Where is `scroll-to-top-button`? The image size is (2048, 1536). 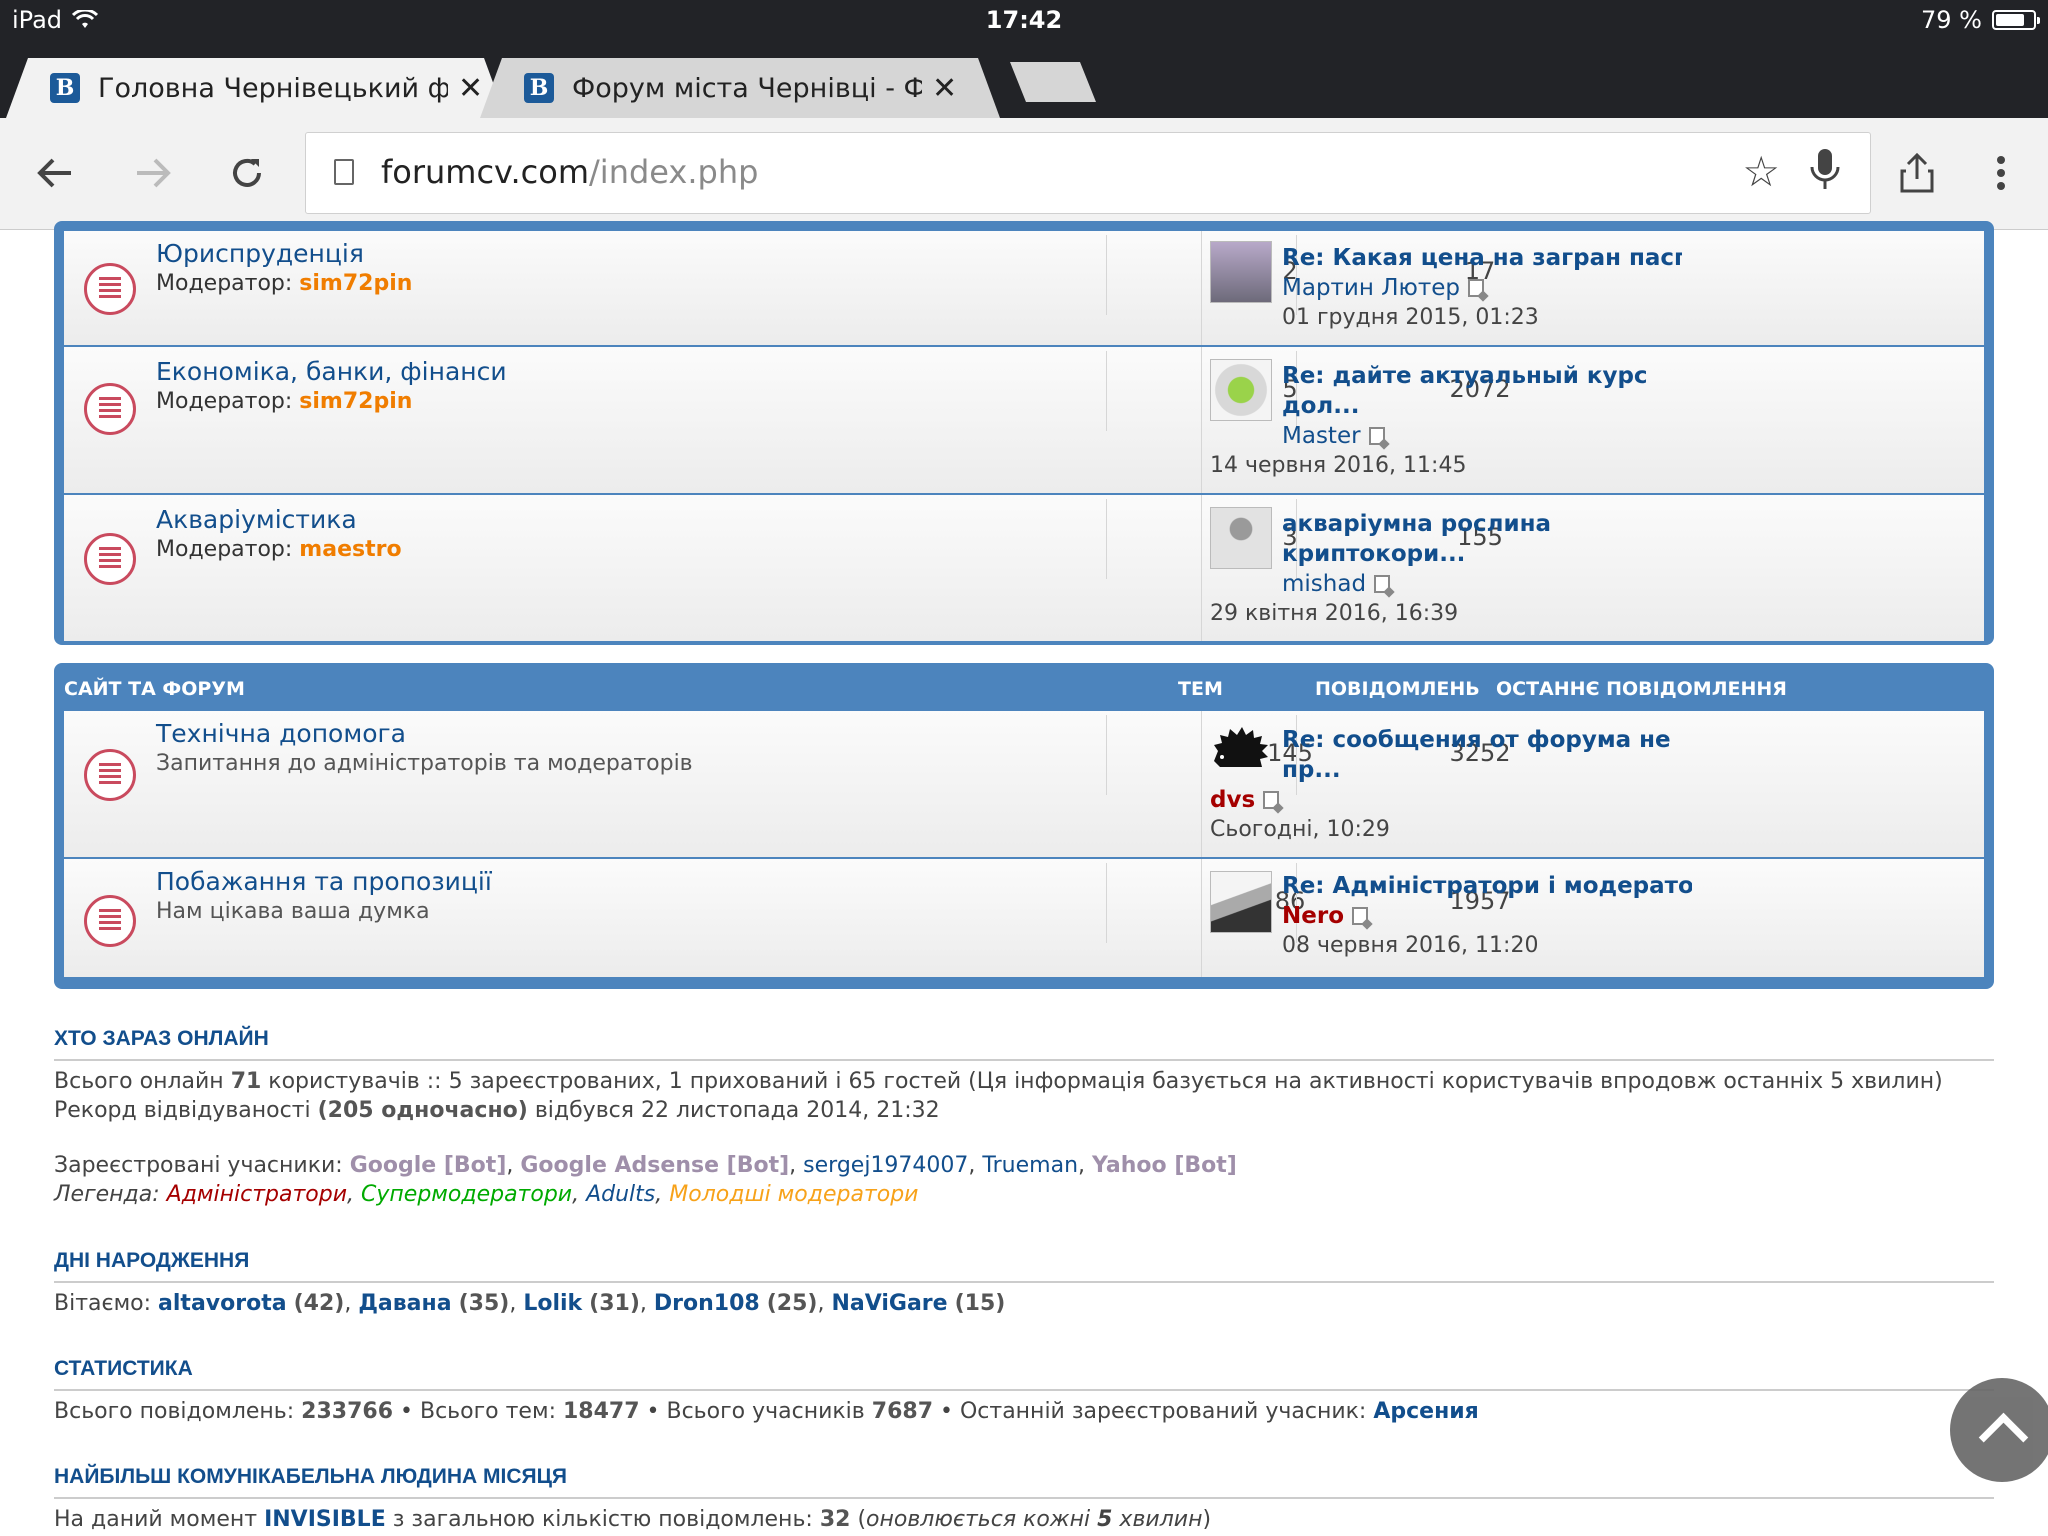
scroll-to-top-button is located at coordinates (1999, 1430).